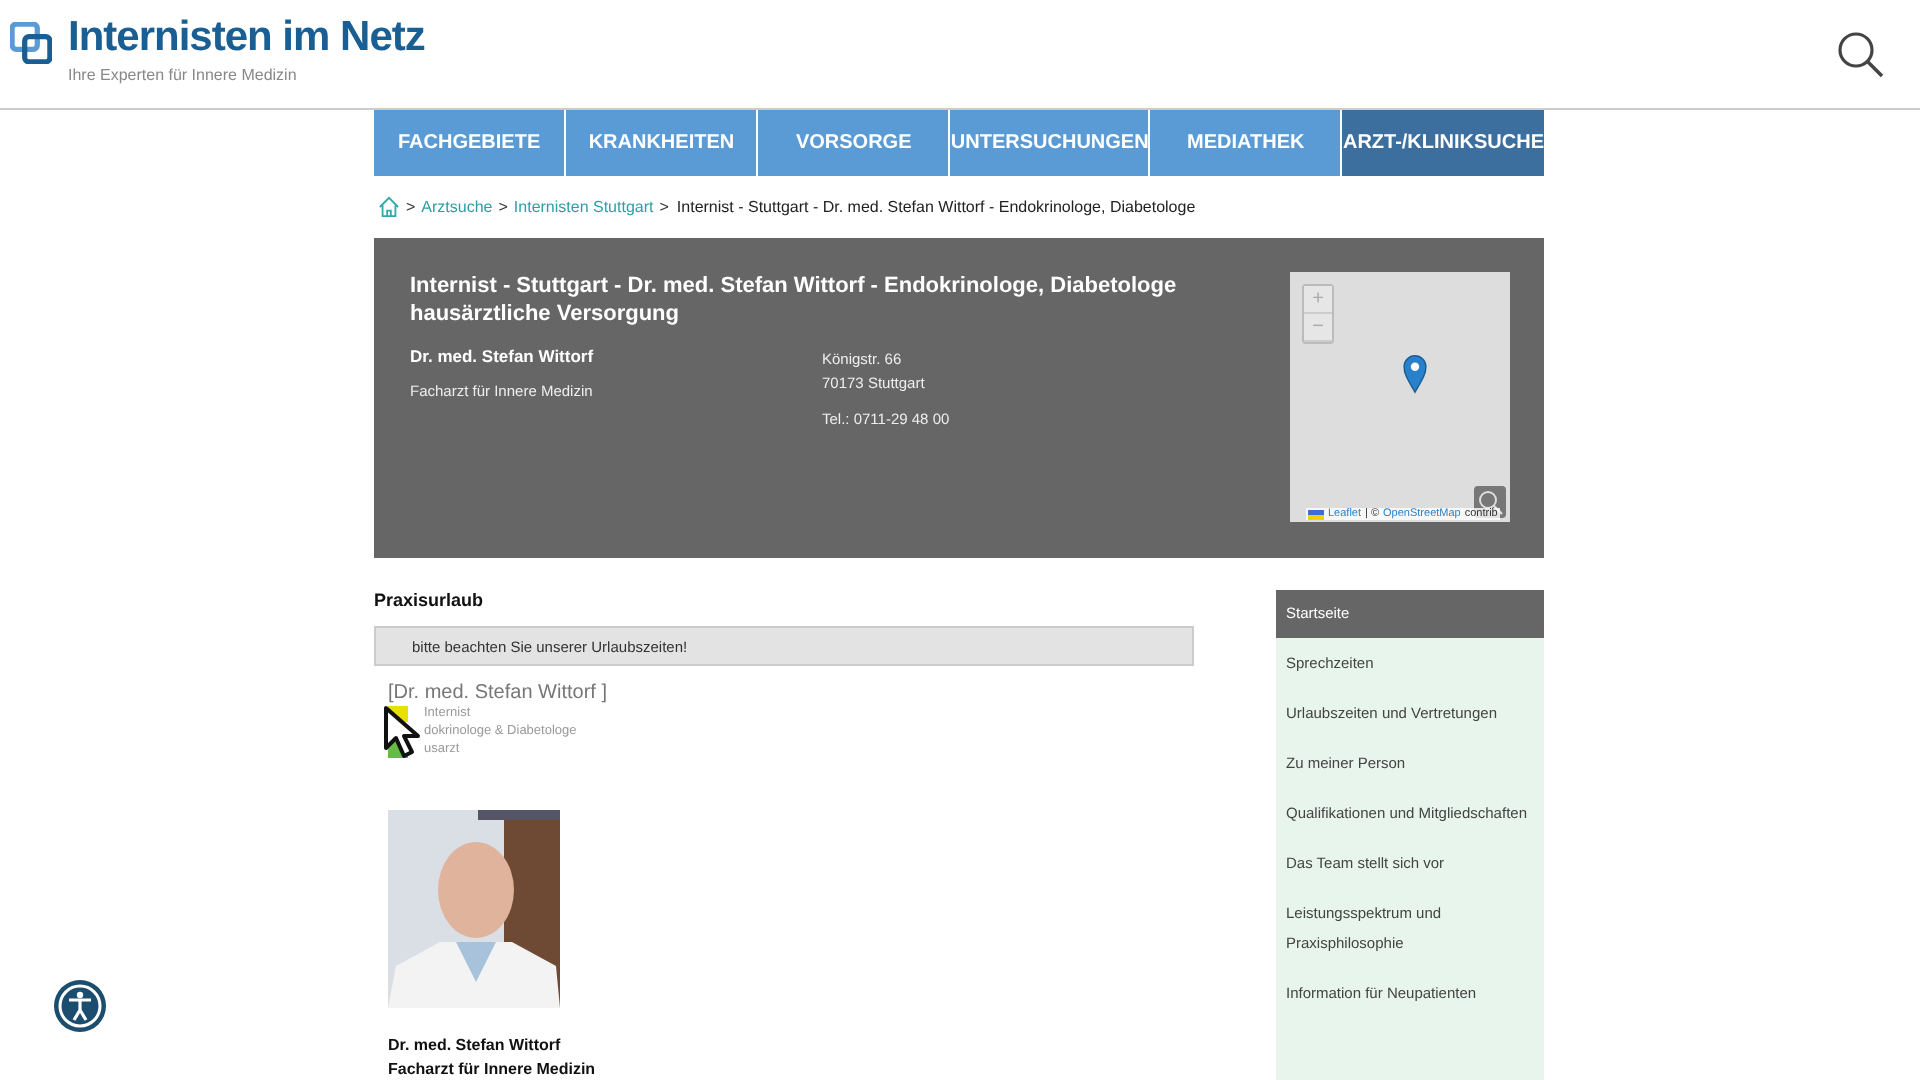 The width and height of the screenshot is (1920, 1080). I want to click on accessibility-icon, so click(80, 1006).